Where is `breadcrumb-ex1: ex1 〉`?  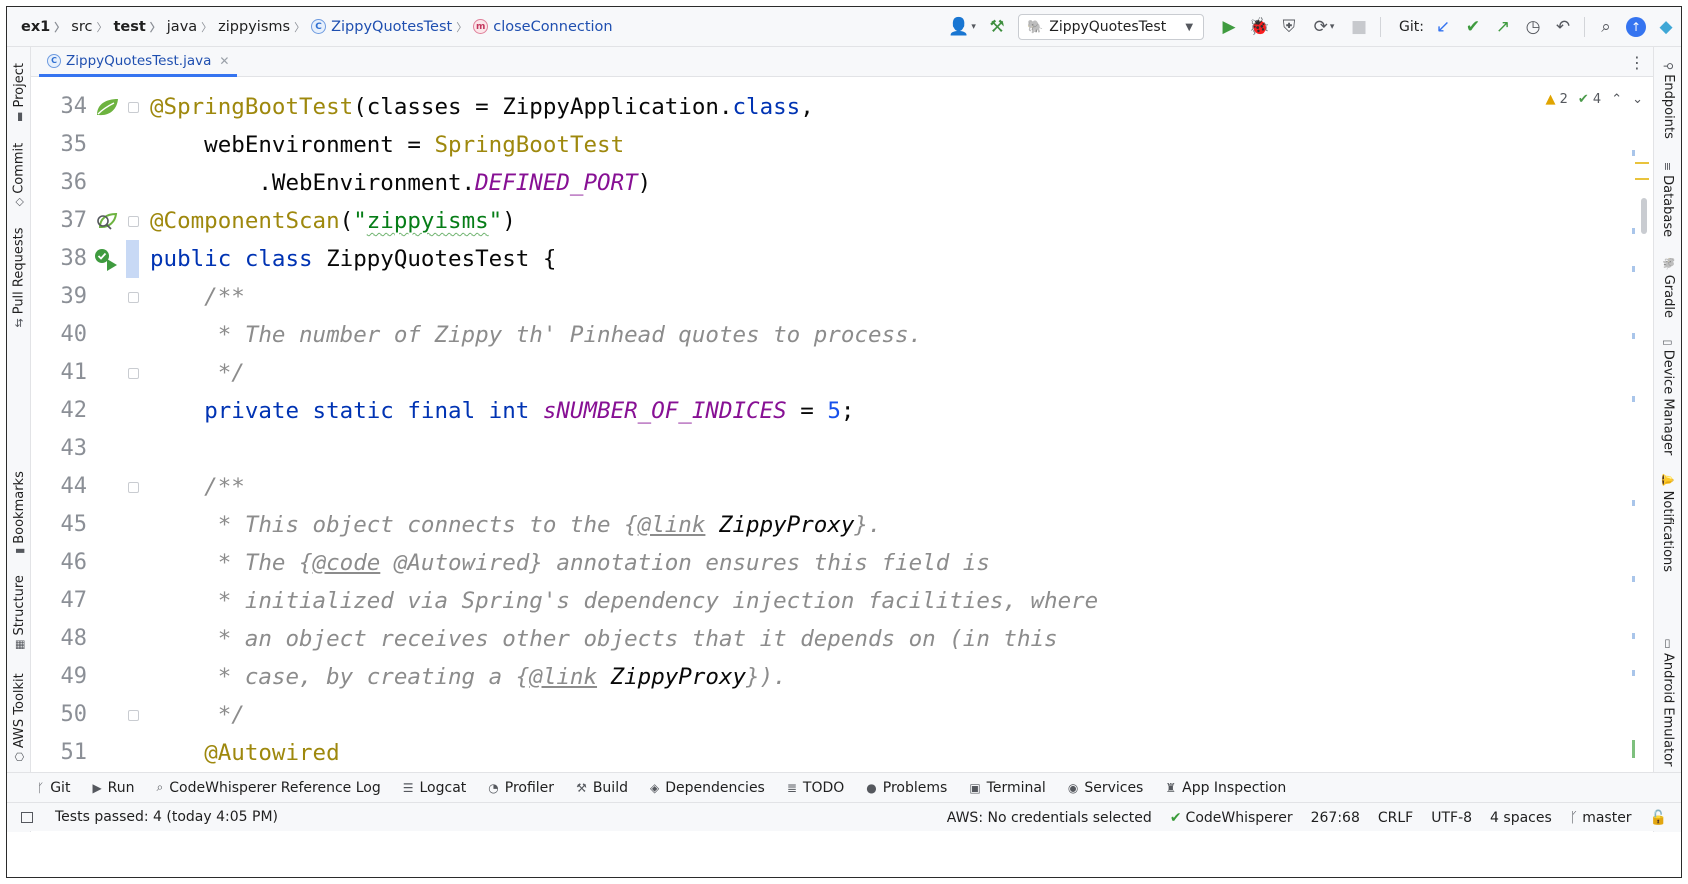
breadcrumb-ex1: ex1 〉 is located at coordinates (46, 27).